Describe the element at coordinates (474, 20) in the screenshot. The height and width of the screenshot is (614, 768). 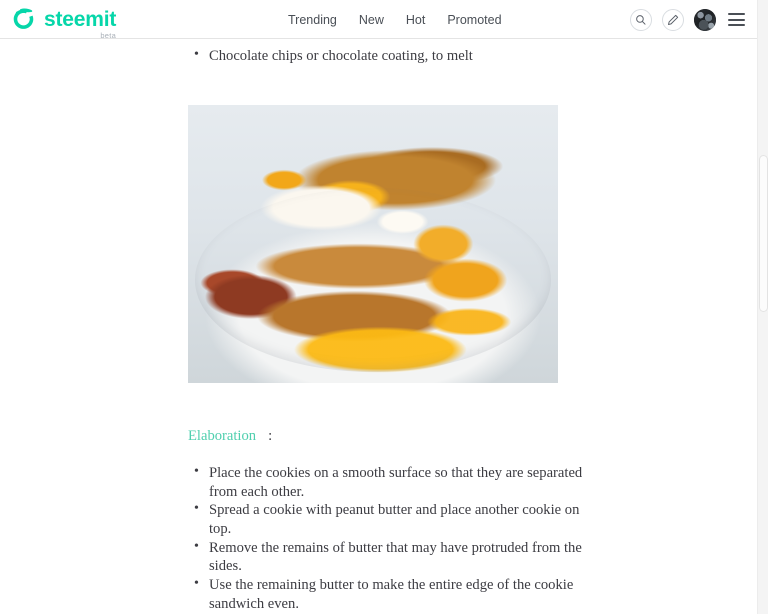
I see `nav-item-promoted: Promoted` at that location.